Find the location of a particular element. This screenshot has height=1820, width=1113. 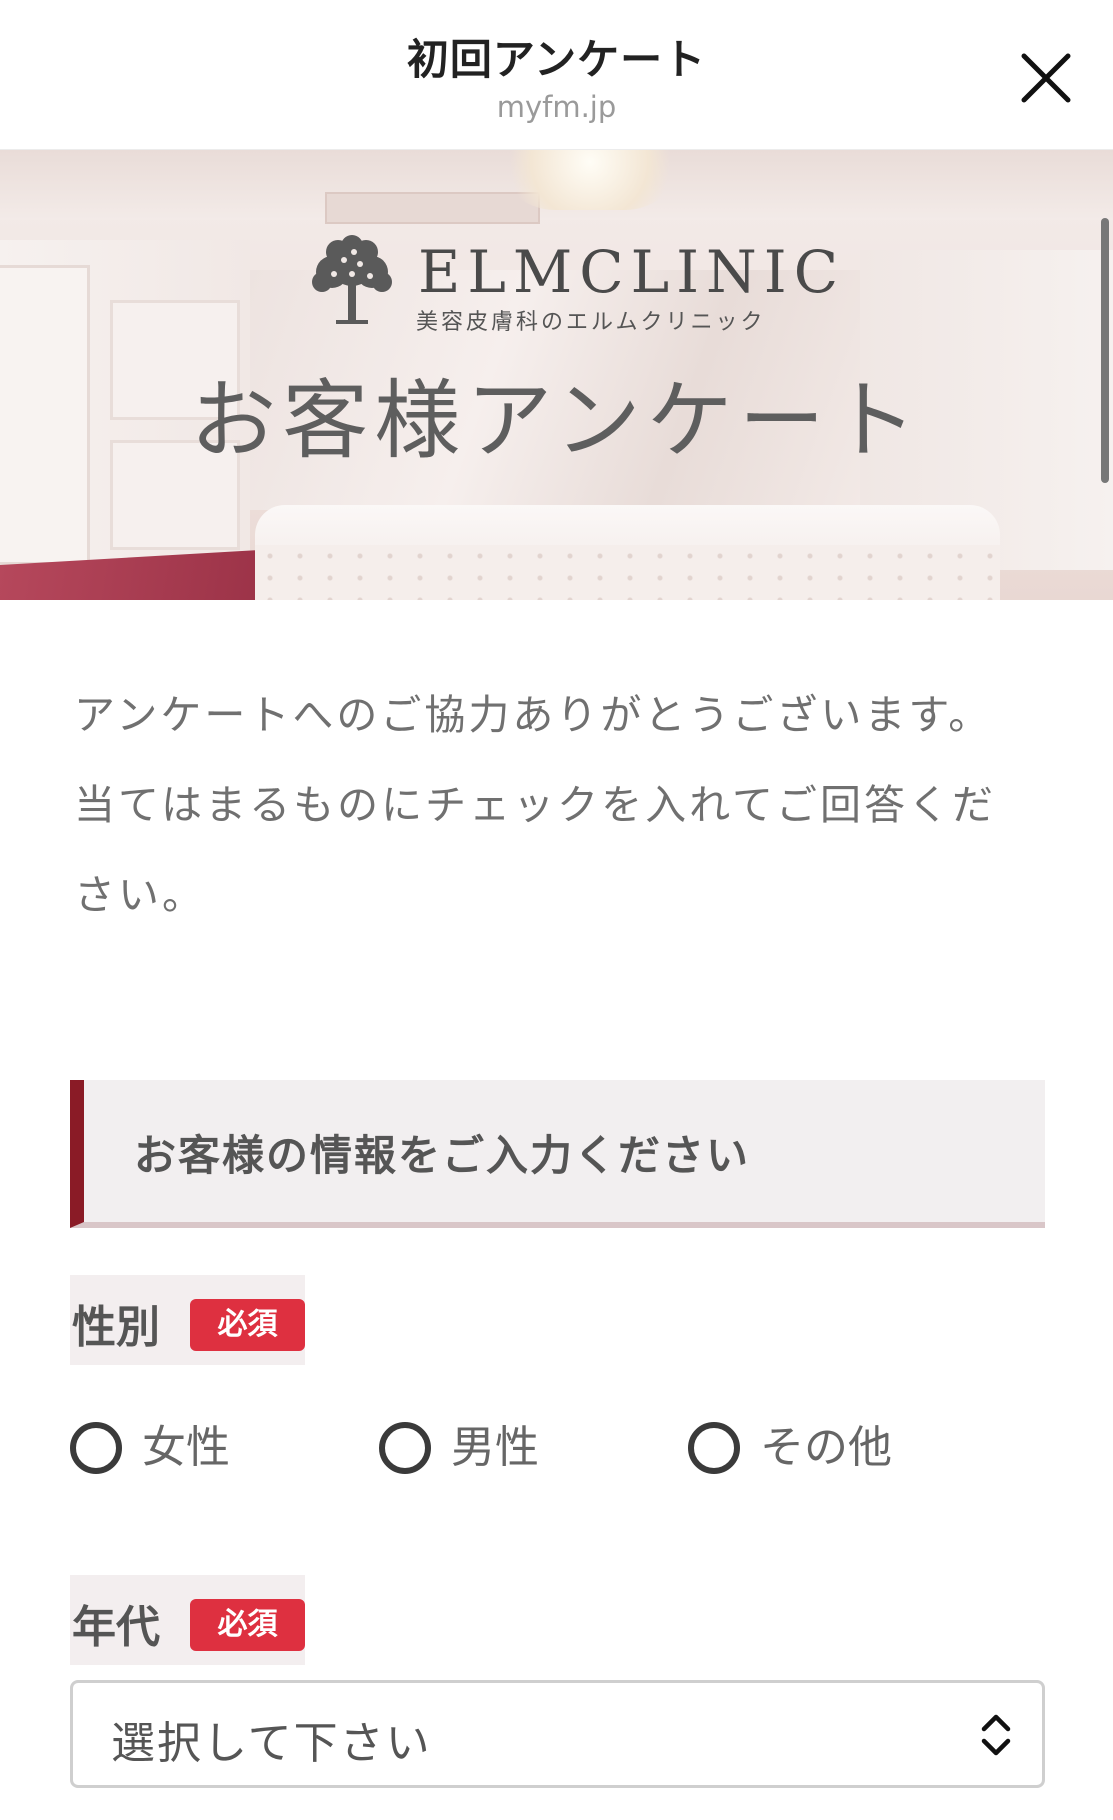

radio-label: その他 is located at coordinates (826, 1447).